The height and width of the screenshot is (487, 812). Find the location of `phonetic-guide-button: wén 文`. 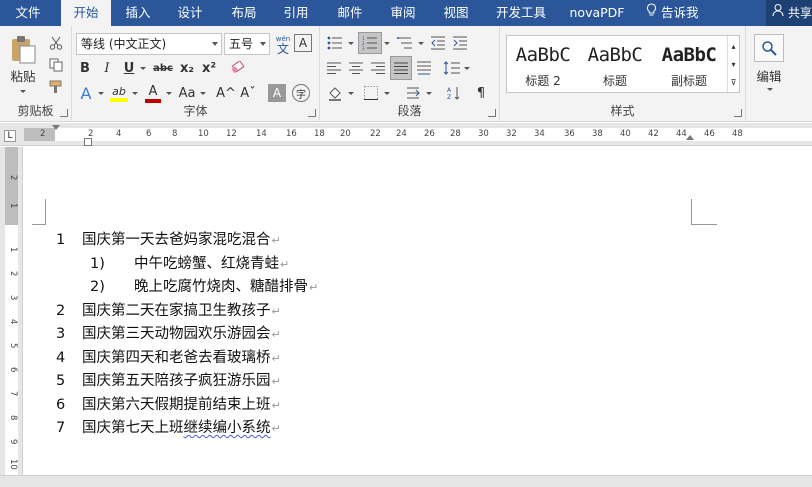

phonetic-guide-button: wén 文 is located at coordinates (283, 44).